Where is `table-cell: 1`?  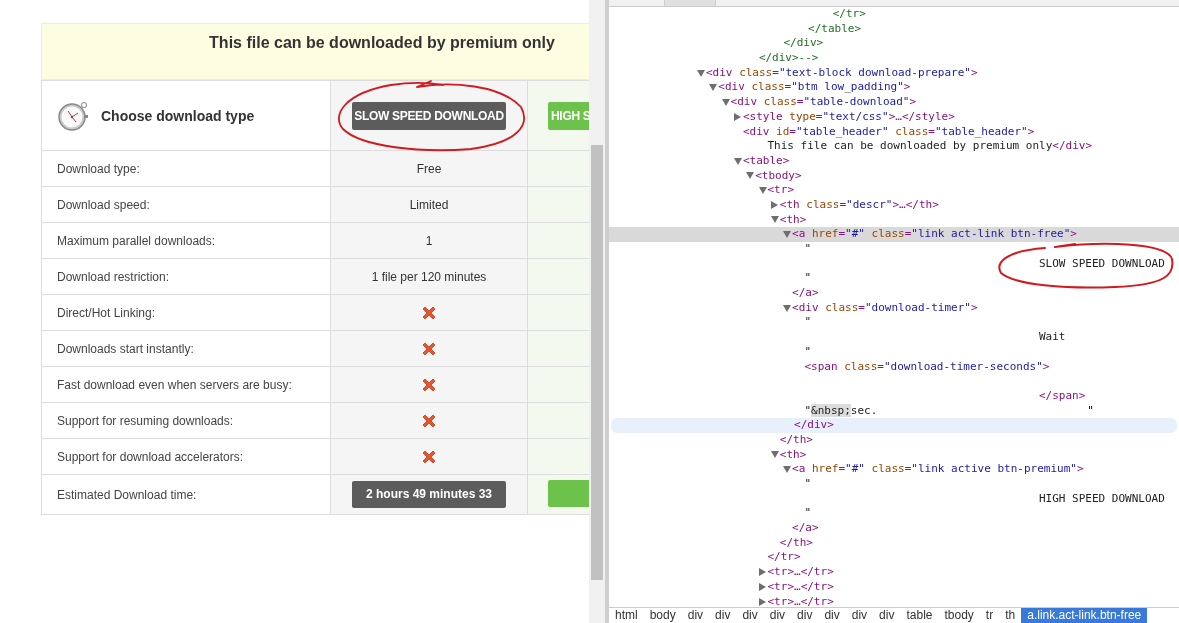 table-cell: 1 is located at coordinates (429, 240).